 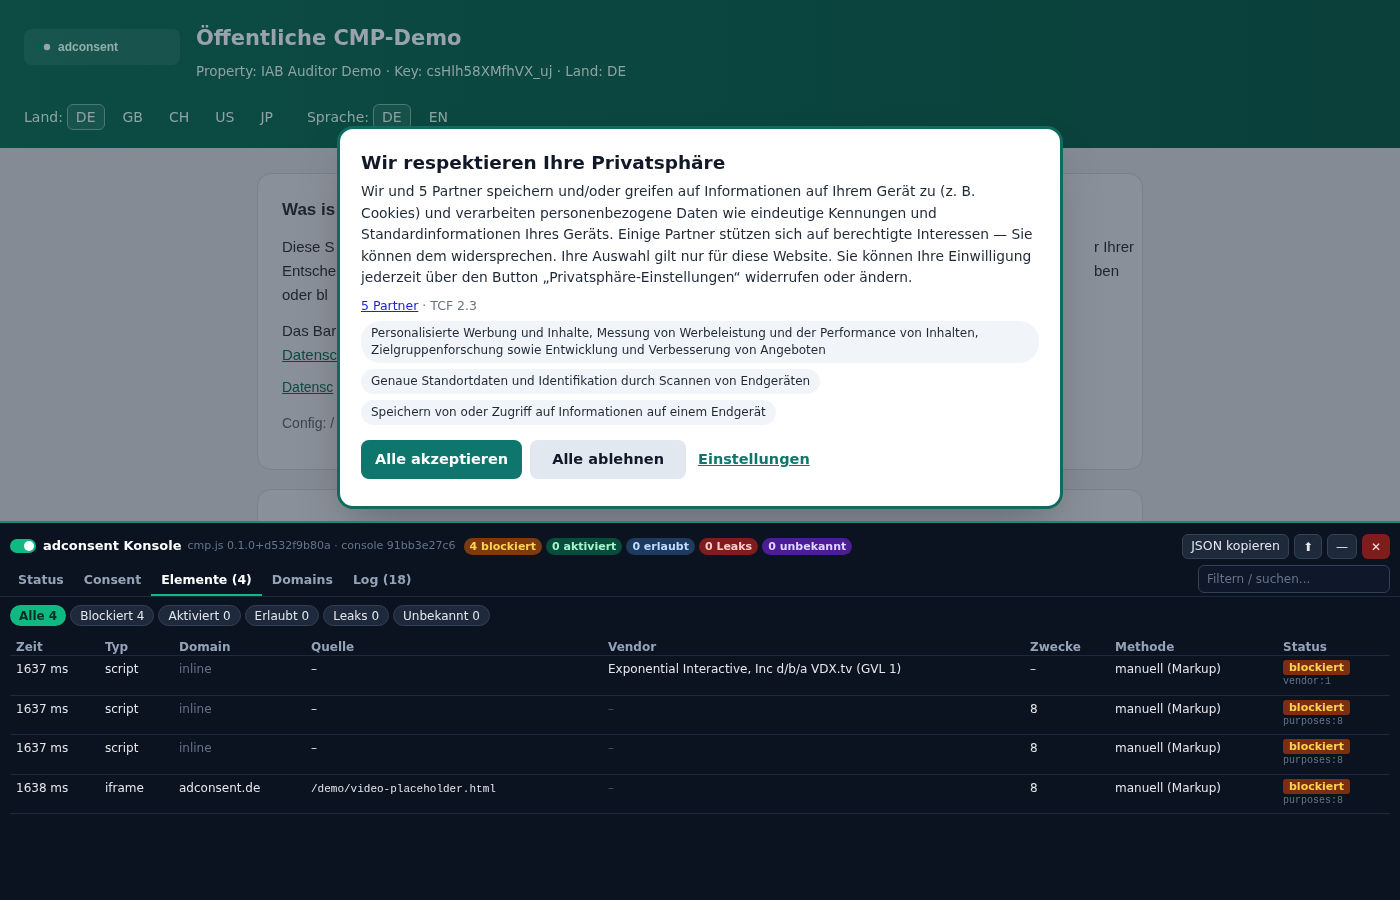 What do you see at coordinates (608, 460) in the screenshot?
I see `reject-all-button: Alle ablehnen` at bounding box center [608, 460].